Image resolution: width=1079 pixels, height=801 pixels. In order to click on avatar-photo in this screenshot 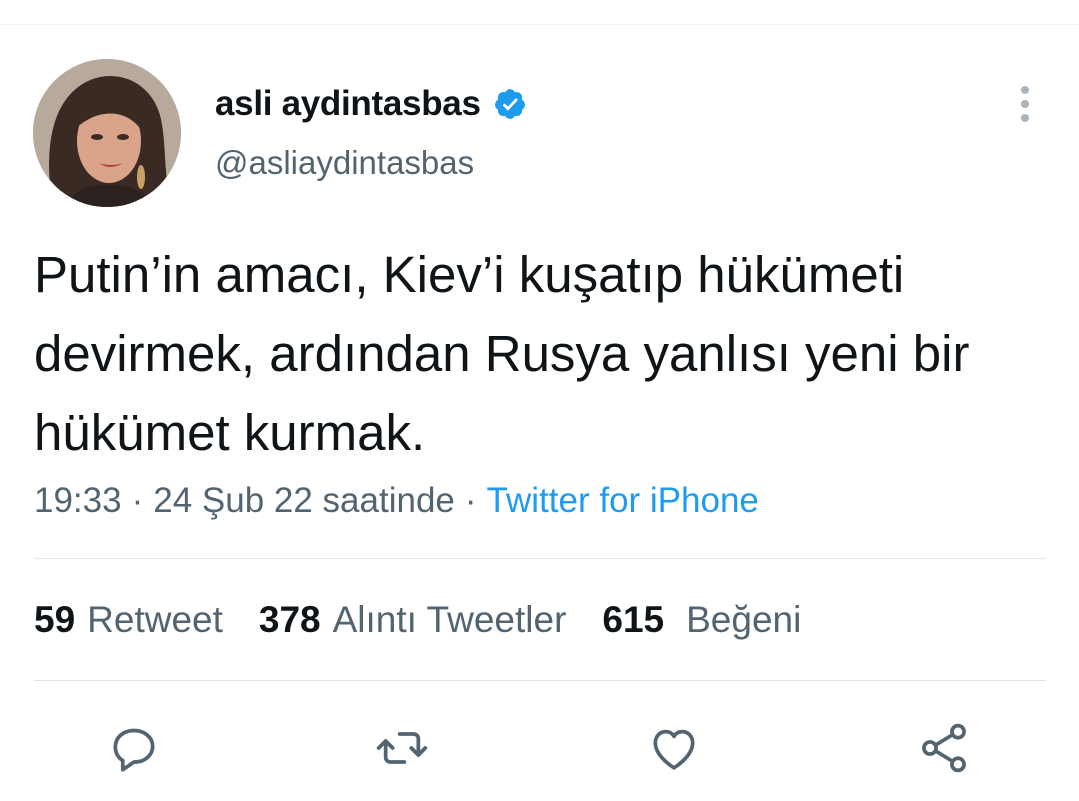, I will do `click(107, 133)`.